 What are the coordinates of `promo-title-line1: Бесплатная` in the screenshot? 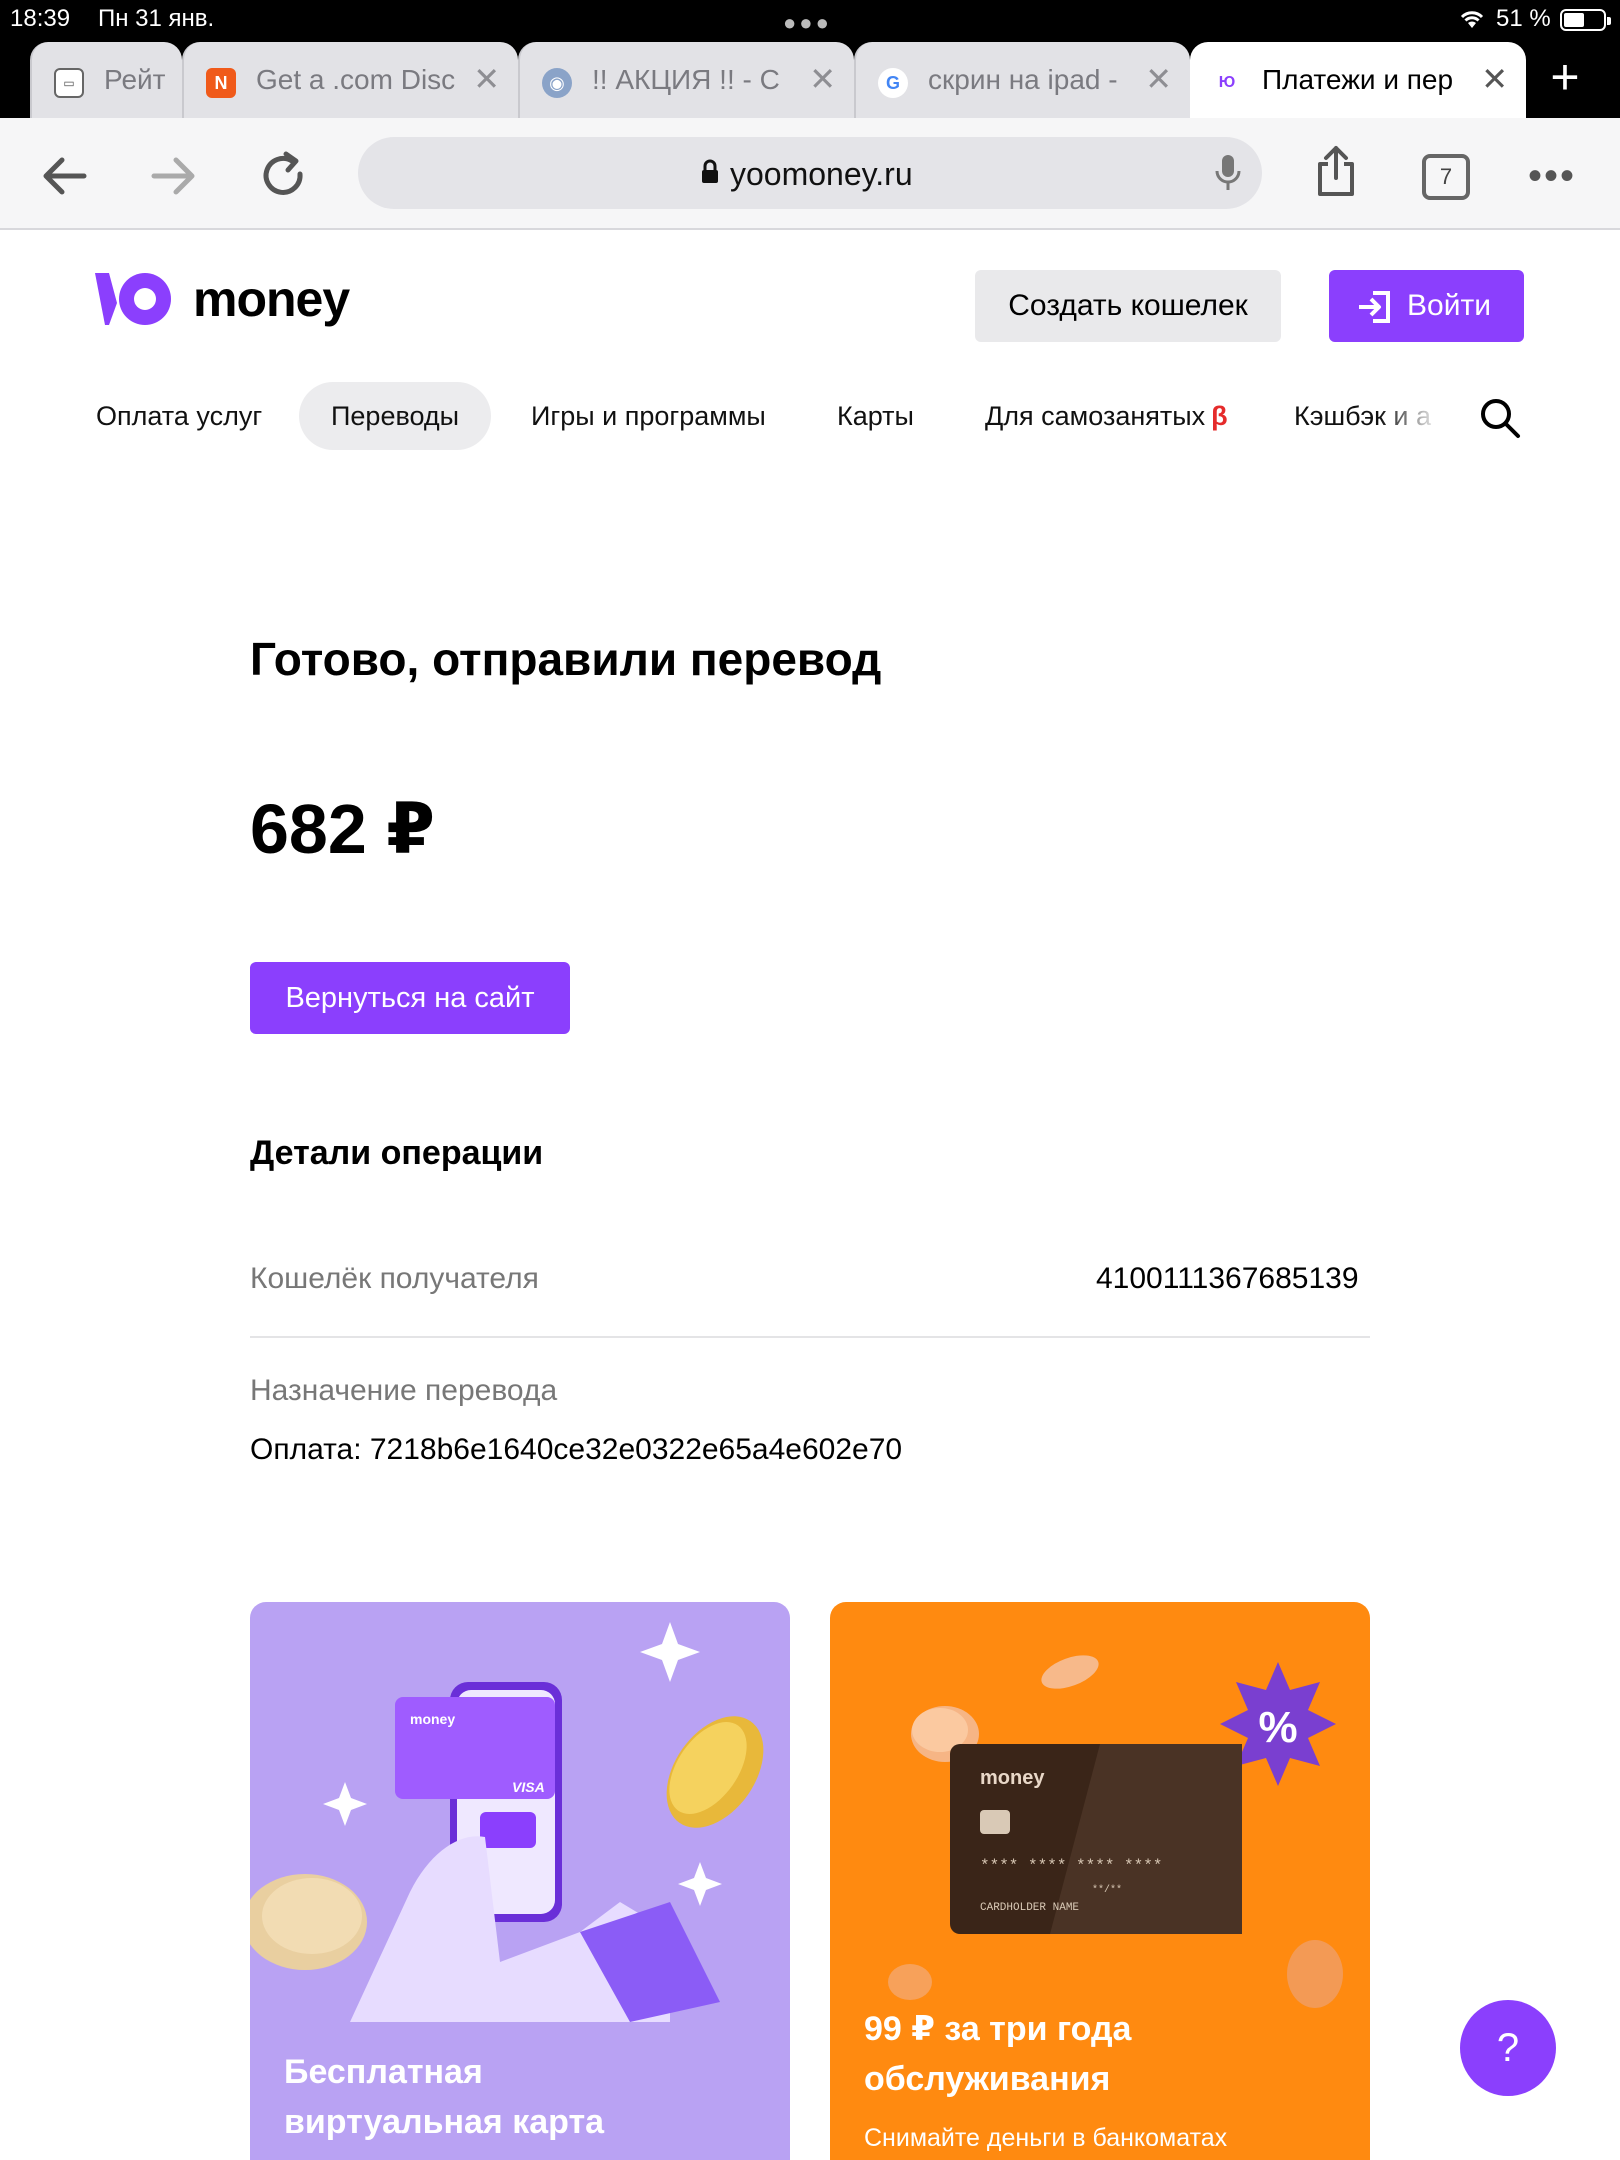 It's located at (383, 2072).